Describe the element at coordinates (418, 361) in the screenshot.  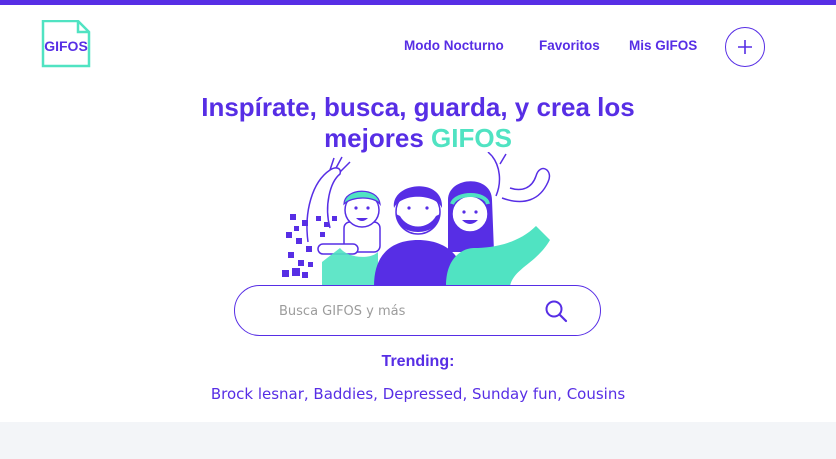
I see `trending-title: Trending:` at that location.